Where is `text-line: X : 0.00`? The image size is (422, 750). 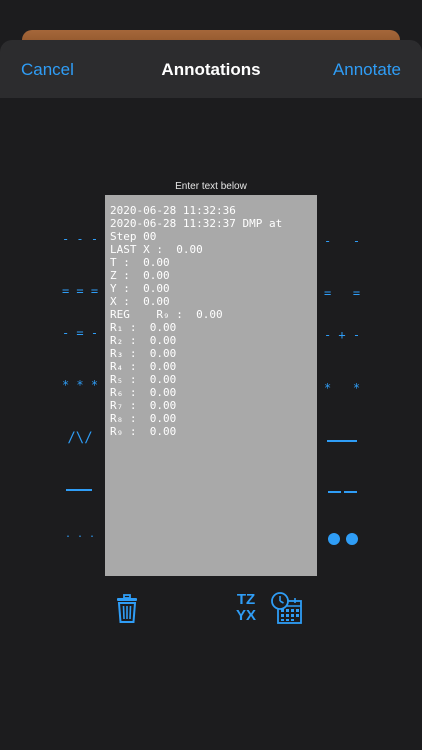
text-line: X : 0.00 is located at coordinates (140, 301).